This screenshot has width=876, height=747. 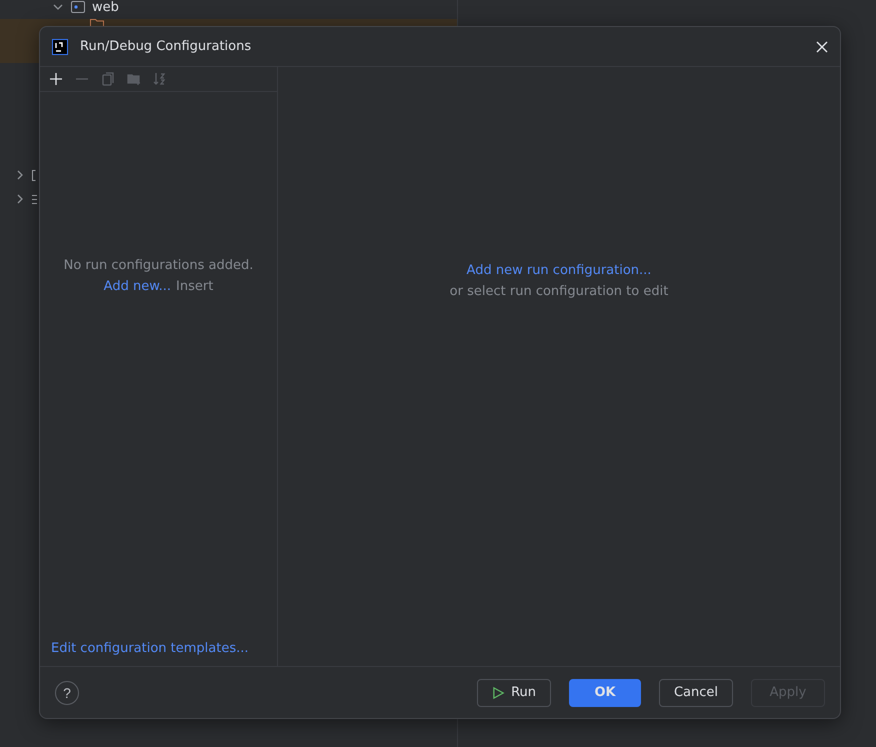 What do you see at coordinates (696, 692) in the screenshot?
I see `dialog-button: Cancel` at bounding box center [696, 692].